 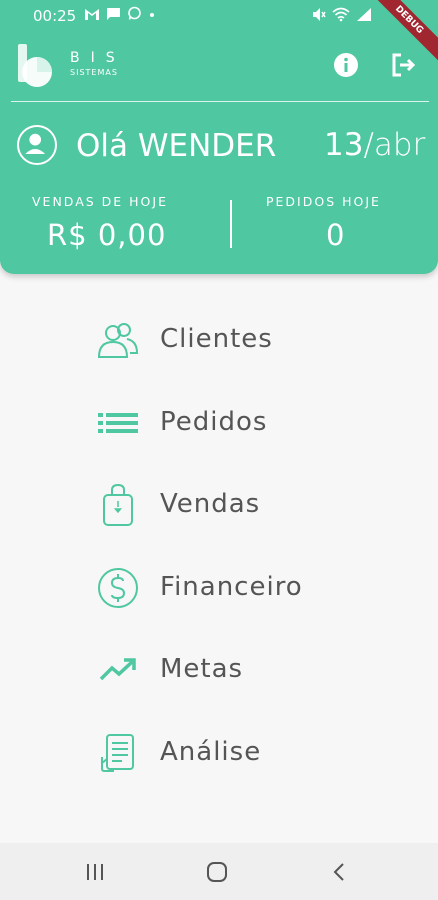 I want to click on menu-item-pedidos: Pedidos, so click(x=199, y=442).